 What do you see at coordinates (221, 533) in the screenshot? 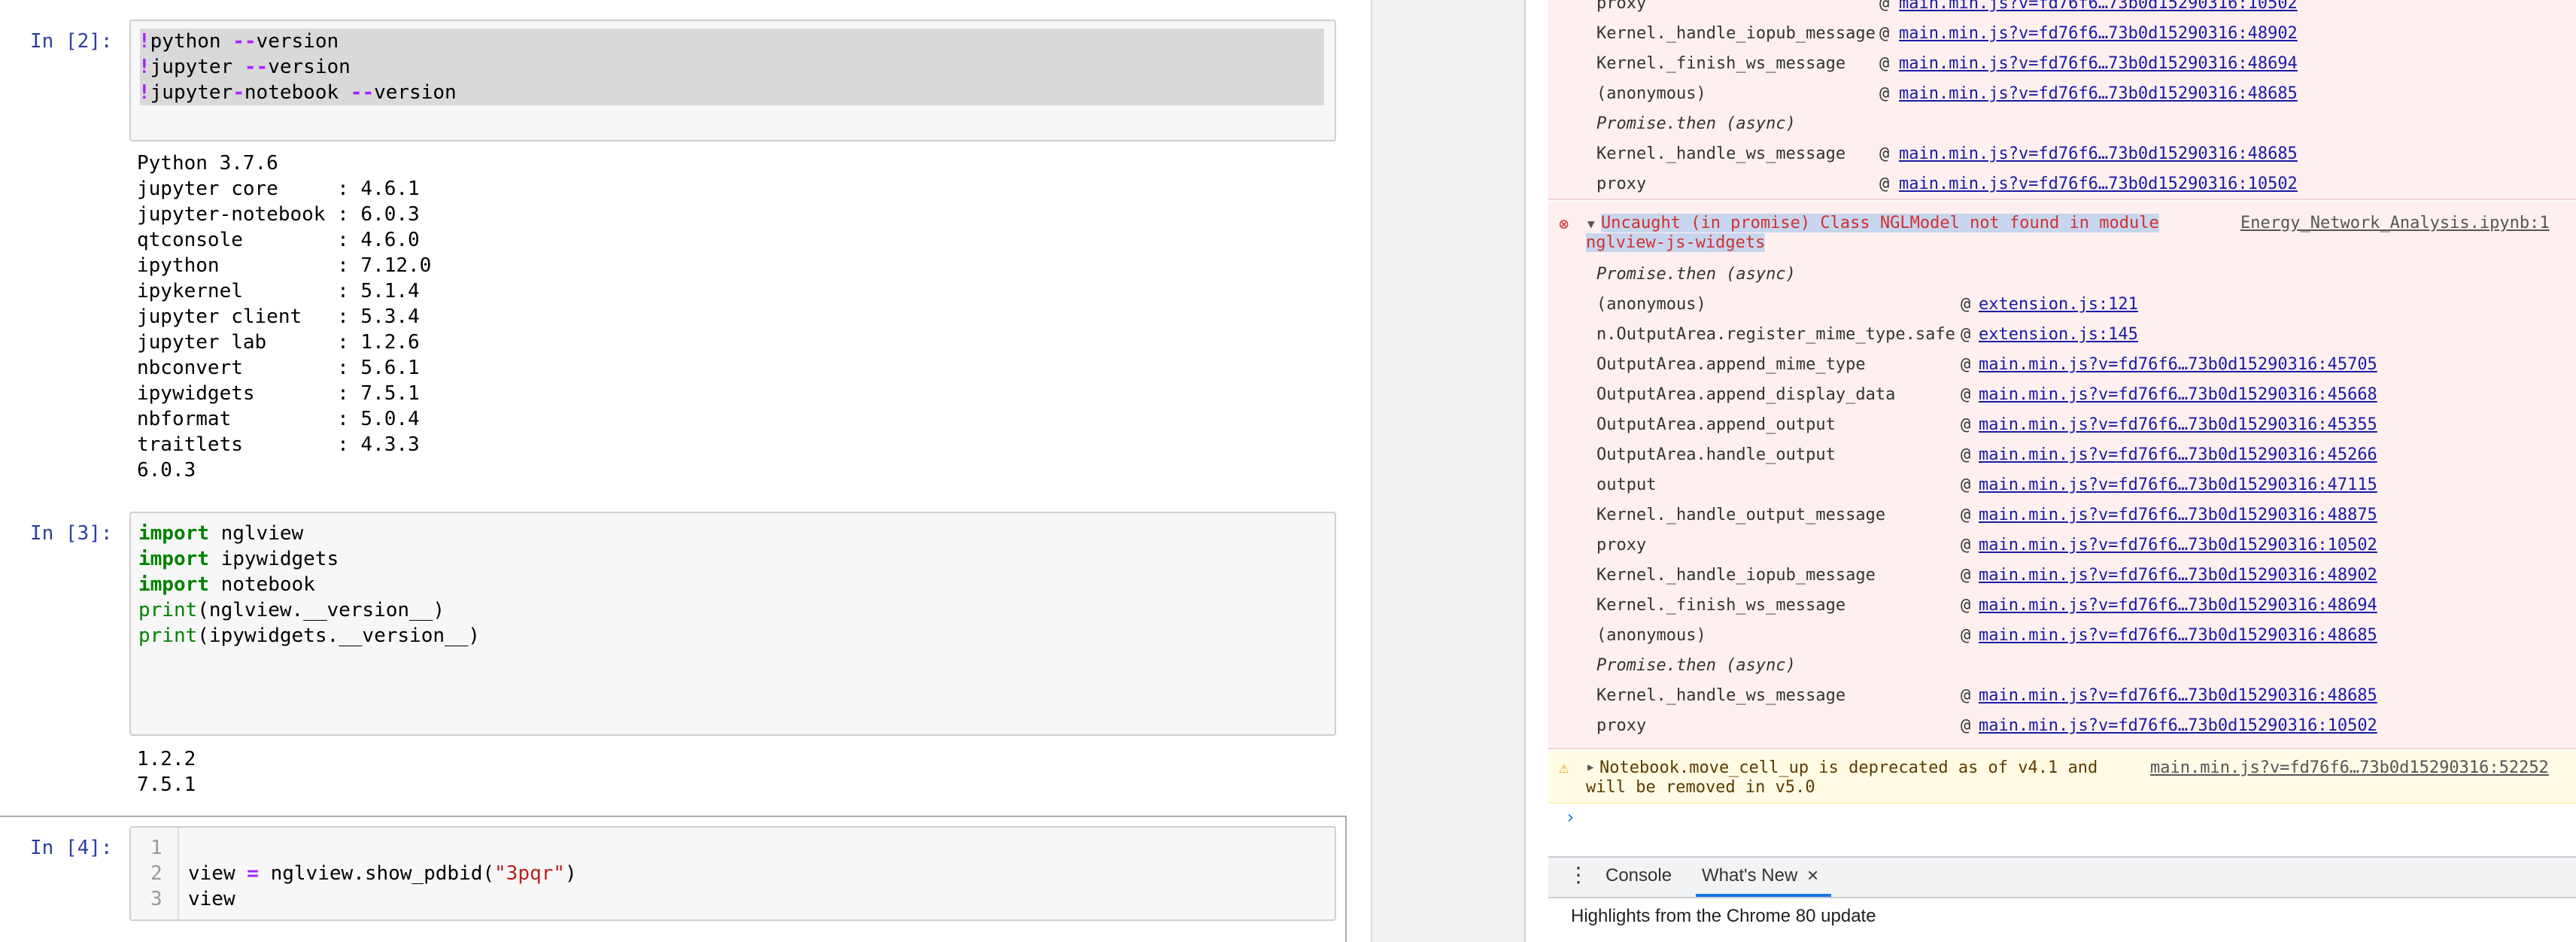
I see `code-line: import nglview` at bounding box center [221, 533].